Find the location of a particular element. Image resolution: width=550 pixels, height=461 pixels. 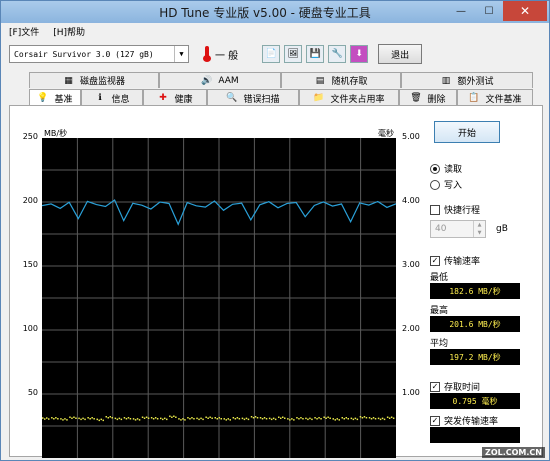

tab-label: 磁盘监视器 is located at coordinates (102, 82).